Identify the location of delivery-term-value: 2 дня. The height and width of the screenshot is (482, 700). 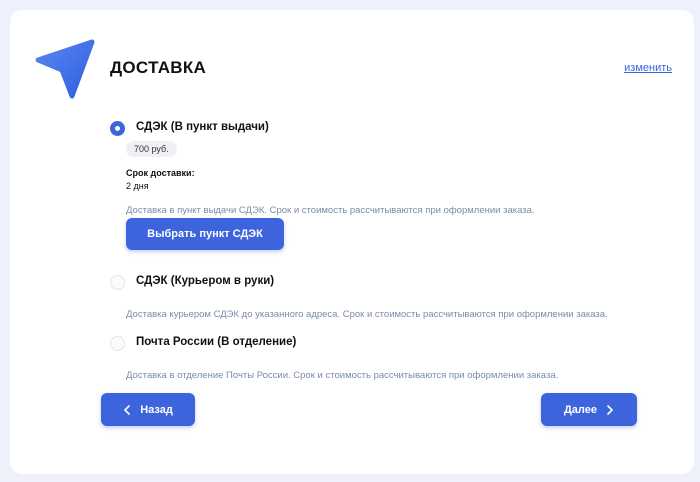
(137, 186).